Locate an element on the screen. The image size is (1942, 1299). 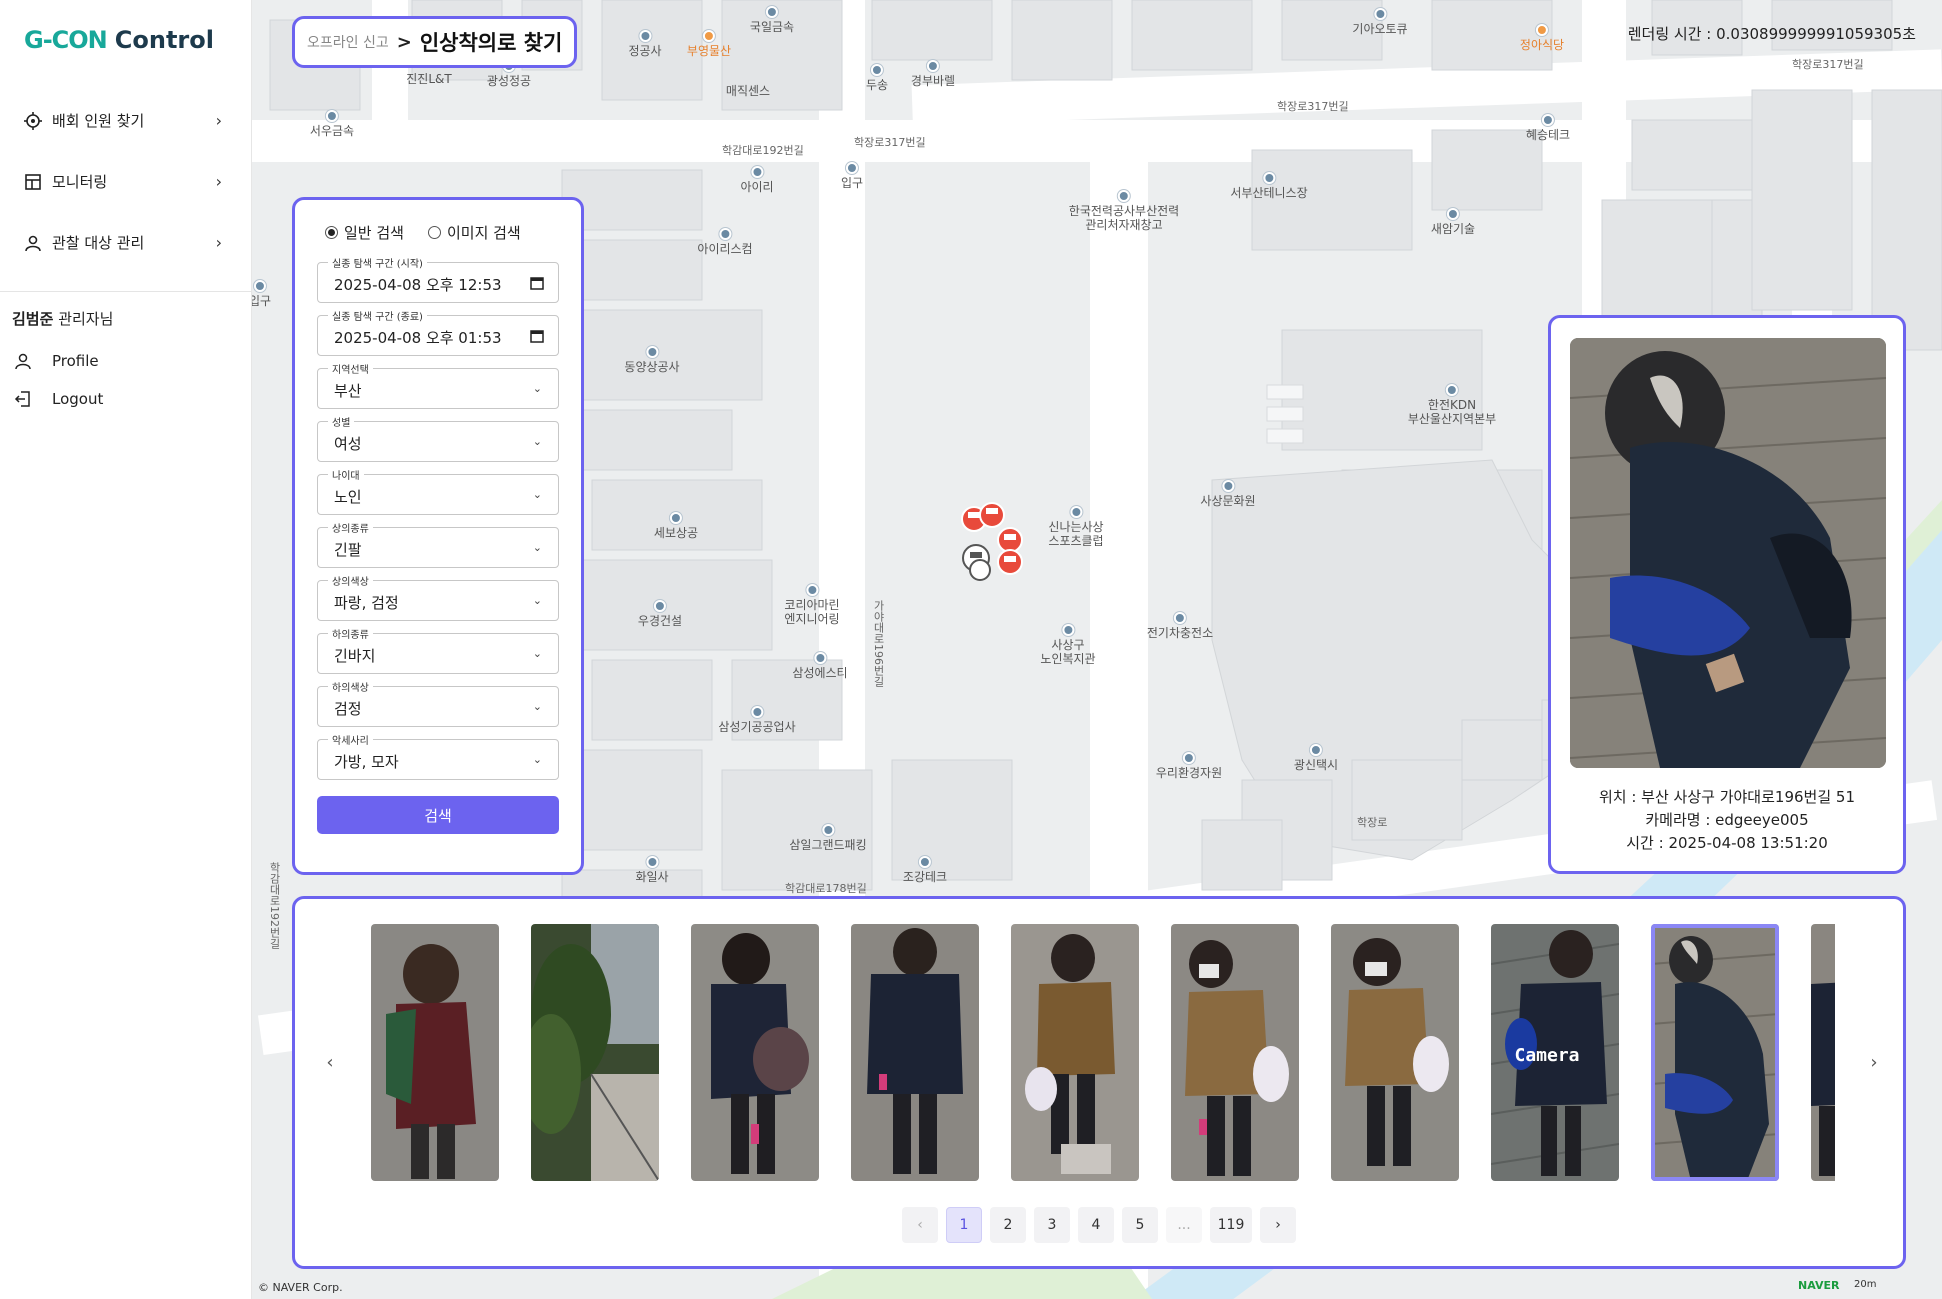
app-logo: G-CON Control is located at coordinates (119, 40).